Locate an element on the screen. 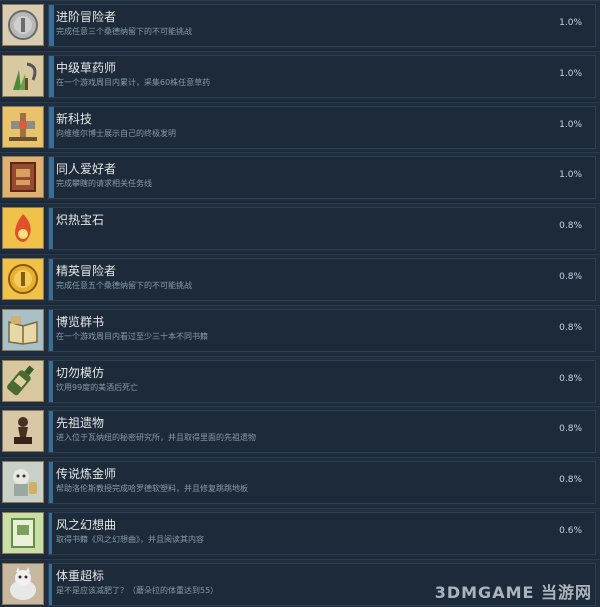 The image size is (600, 607). achievement-title: 切勿模仿 is located at coordinates (80, 372).